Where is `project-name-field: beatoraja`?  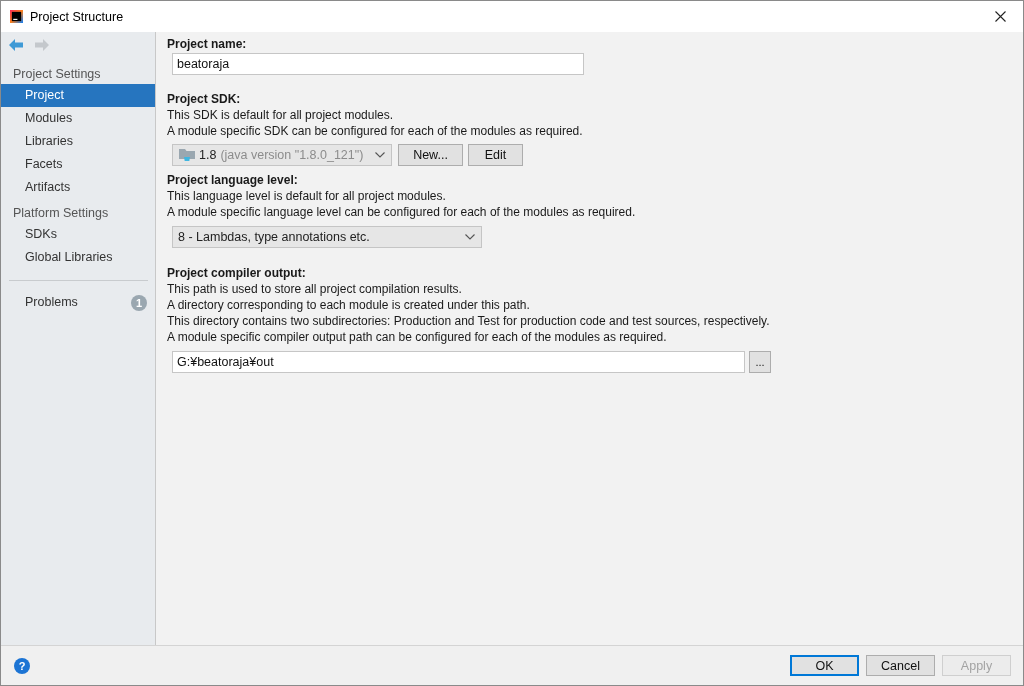
project-name-field: beatoraja is located at coordinates (378, 64).